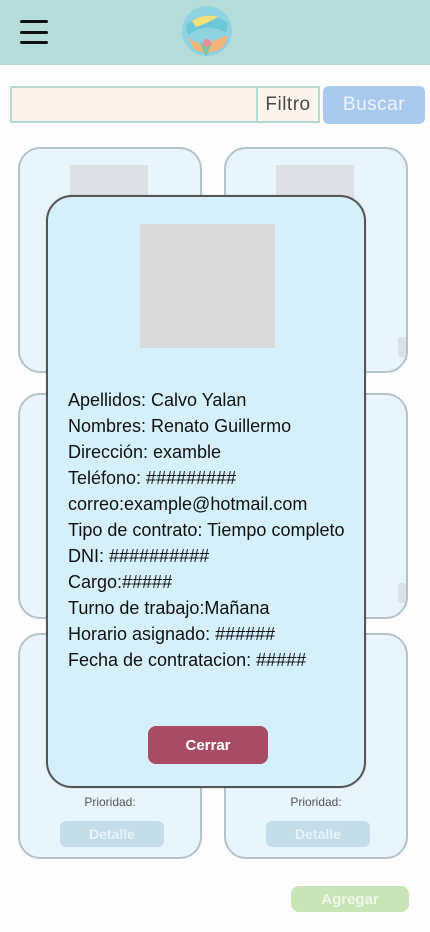 This screenshot has width=430, height=932. I want to click on info-dni: DNI: ##########, so click(139, 556).